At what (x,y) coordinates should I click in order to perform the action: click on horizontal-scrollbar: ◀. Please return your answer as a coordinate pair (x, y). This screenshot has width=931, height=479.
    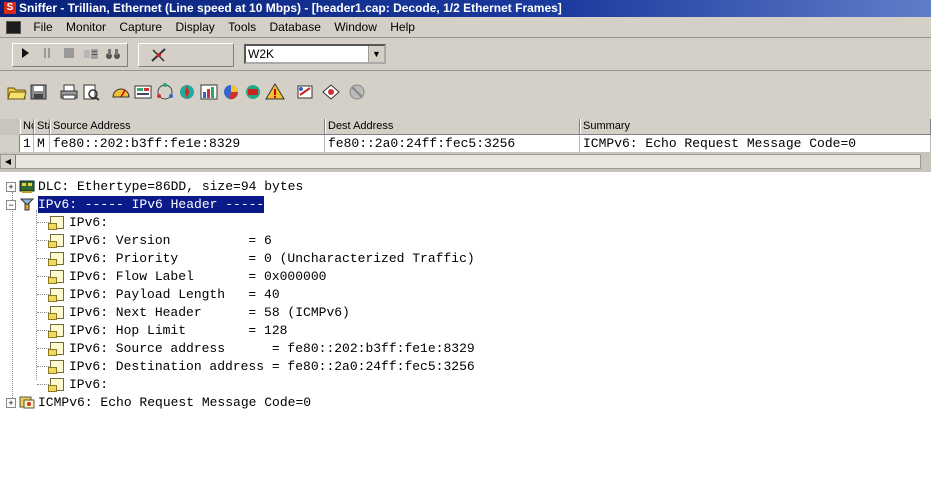
    Looking at the image, I should click on (460, 161).